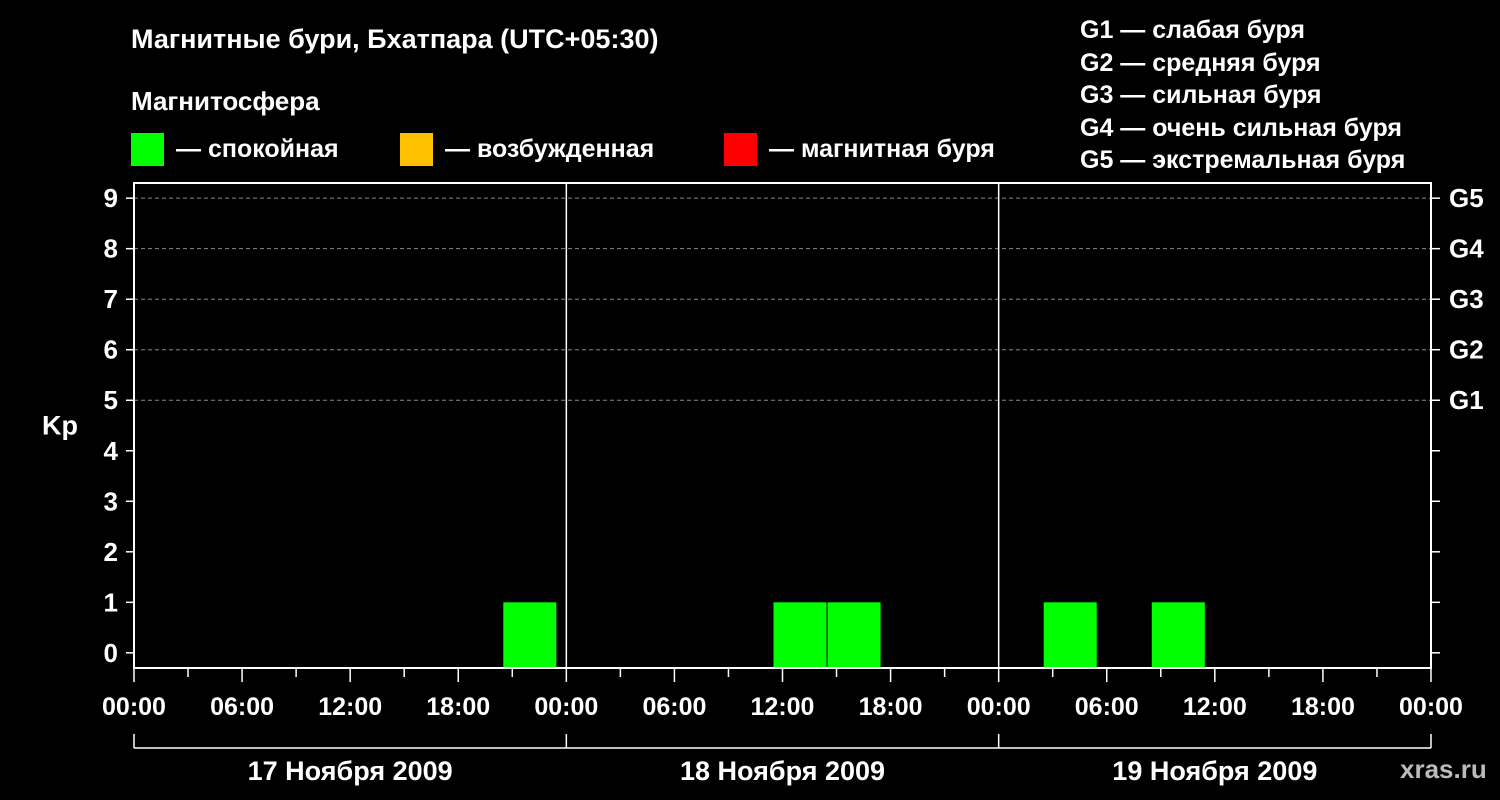 This screenshot has width=1500, height=800. I want to click on y-axis-label: Kp, so click(60, 426).